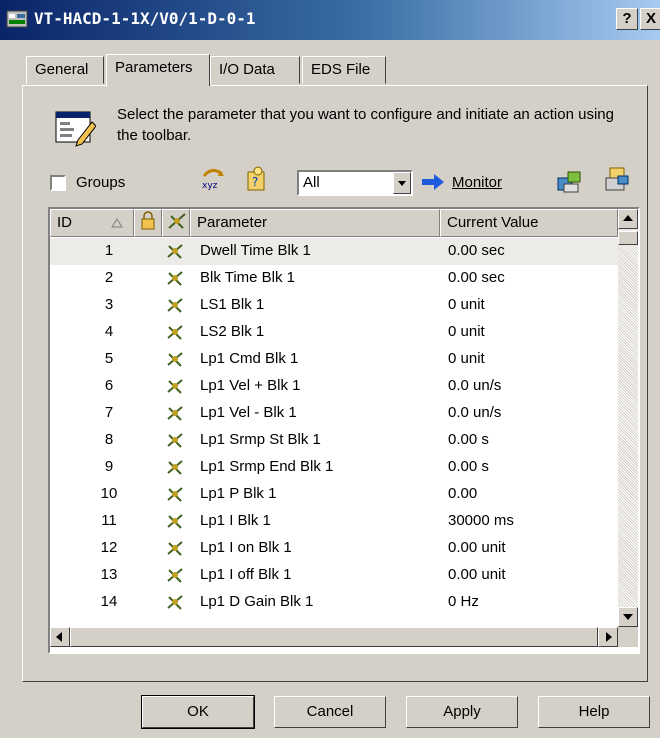 The image size is (660, 738). I want to click on lock-icon, so click(148, 220).